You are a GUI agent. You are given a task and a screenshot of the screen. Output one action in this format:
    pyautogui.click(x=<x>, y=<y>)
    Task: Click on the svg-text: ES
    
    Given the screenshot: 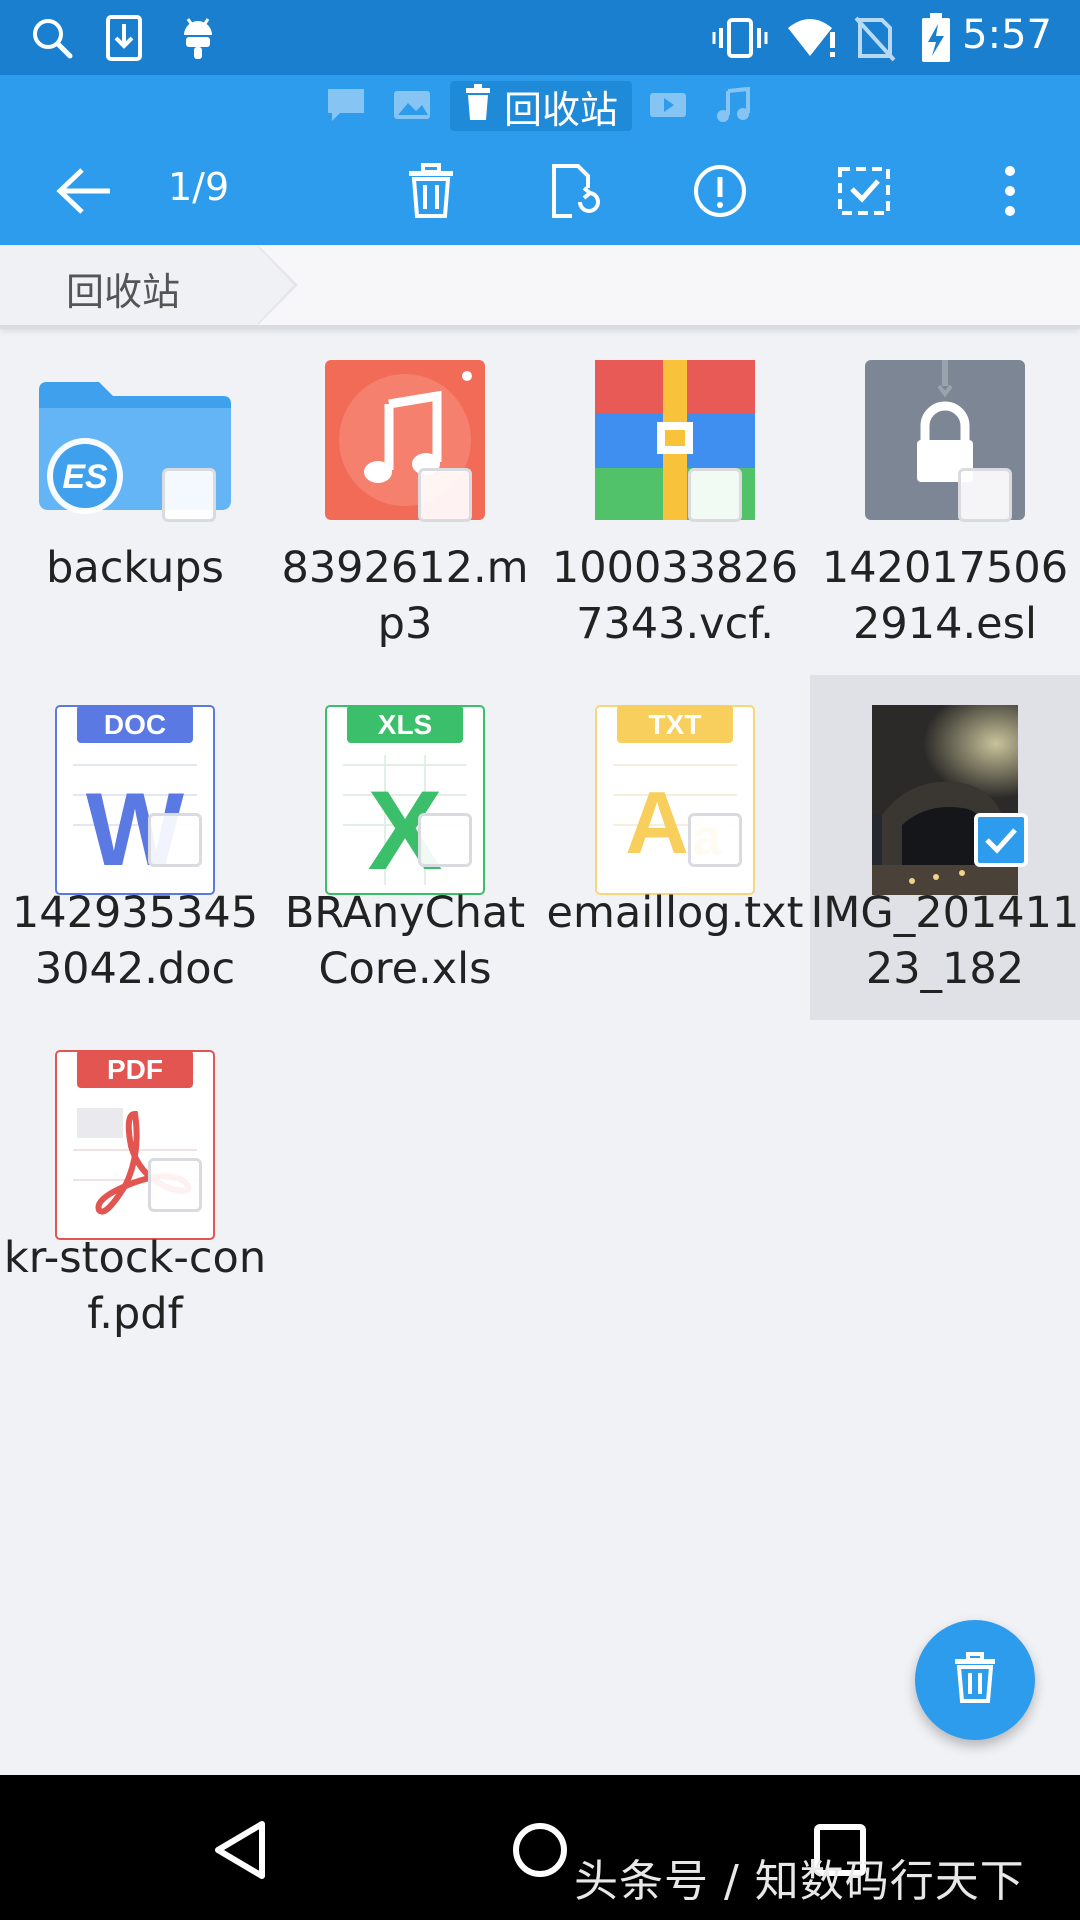 What is the action you would take?
    pyautogui.click(x=85, y=477)
    